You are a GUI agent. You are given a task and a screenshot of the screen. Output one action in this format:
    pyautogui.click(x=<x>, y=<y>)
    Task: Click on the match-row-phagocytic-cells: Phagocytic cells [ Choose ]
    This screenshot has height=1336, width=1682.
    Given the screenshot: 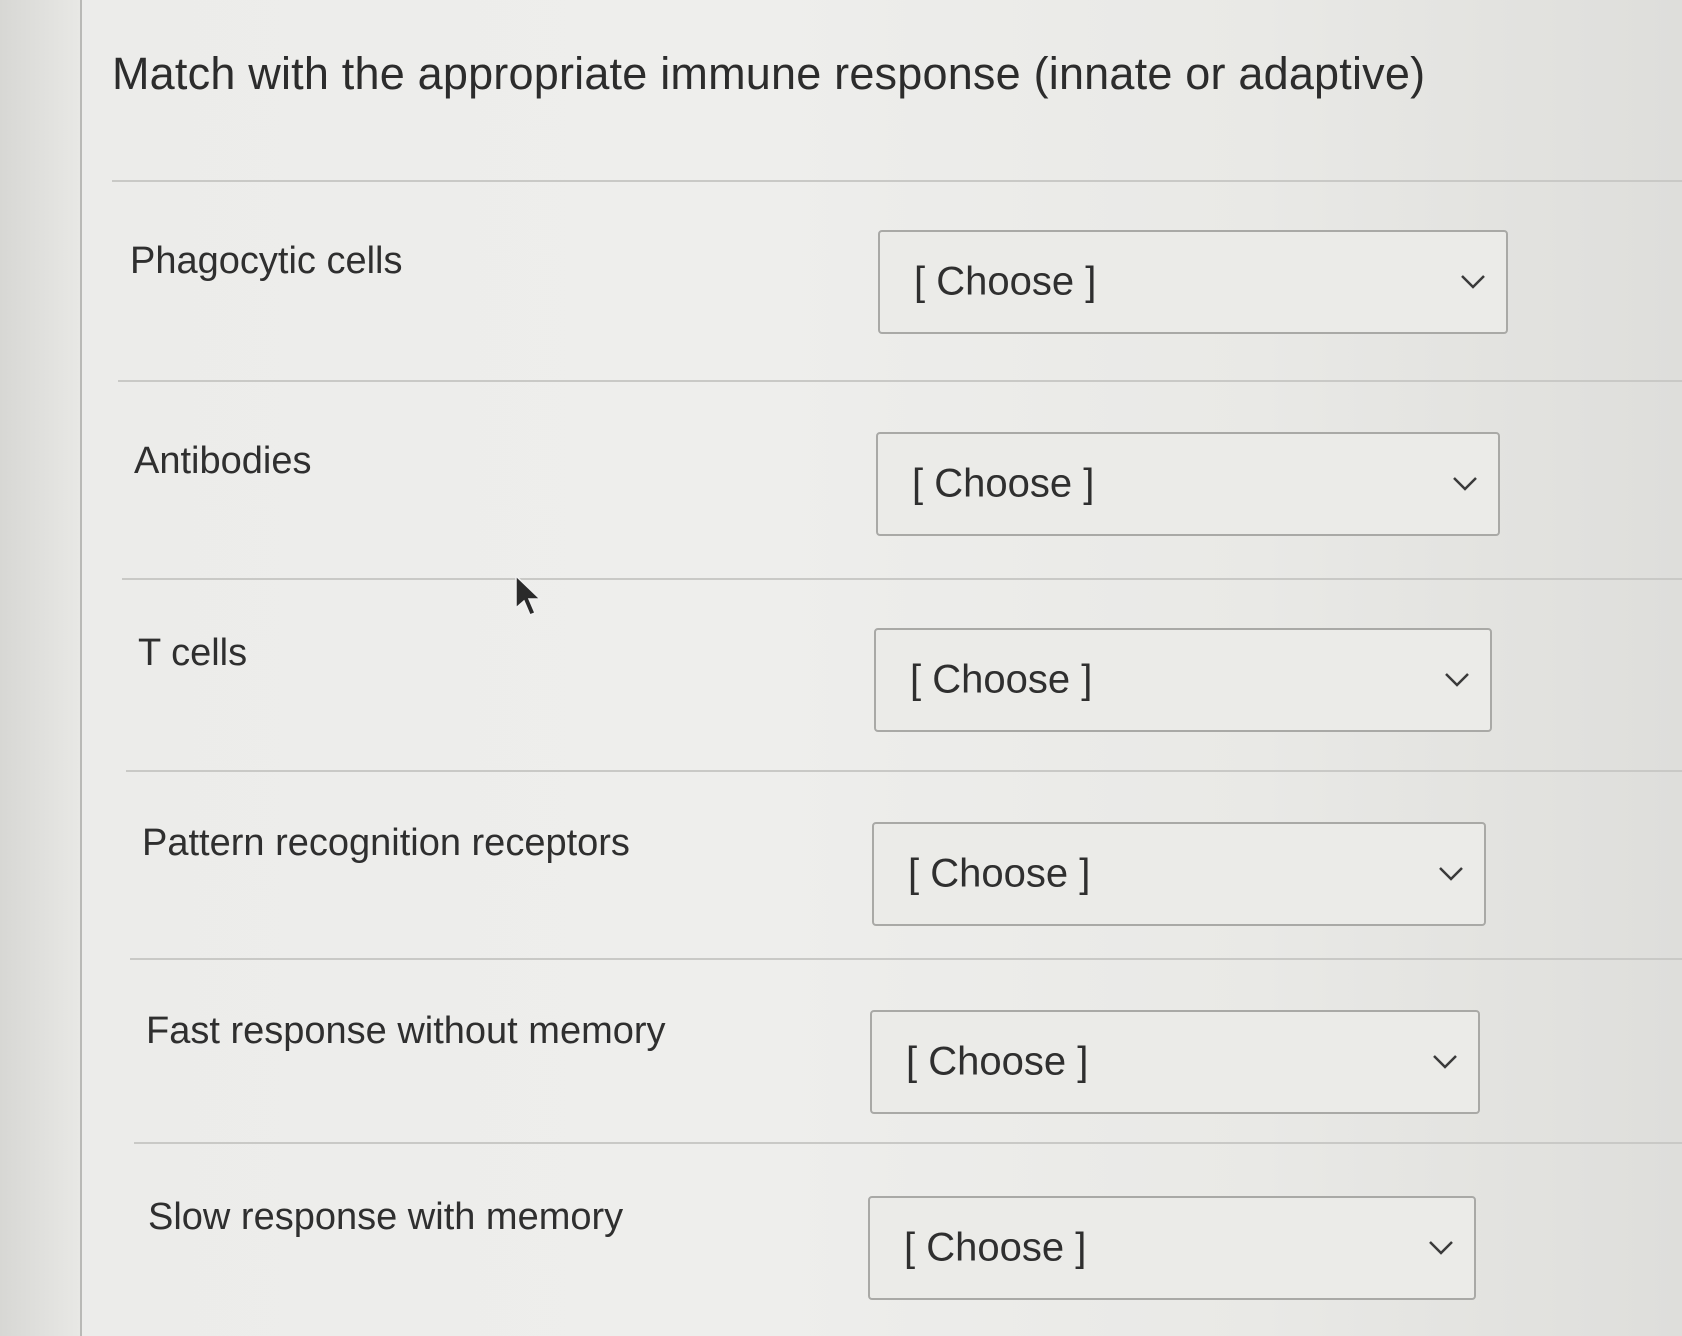 What is the action you would take?
    pyautogui.click(x=841, y=285)
    